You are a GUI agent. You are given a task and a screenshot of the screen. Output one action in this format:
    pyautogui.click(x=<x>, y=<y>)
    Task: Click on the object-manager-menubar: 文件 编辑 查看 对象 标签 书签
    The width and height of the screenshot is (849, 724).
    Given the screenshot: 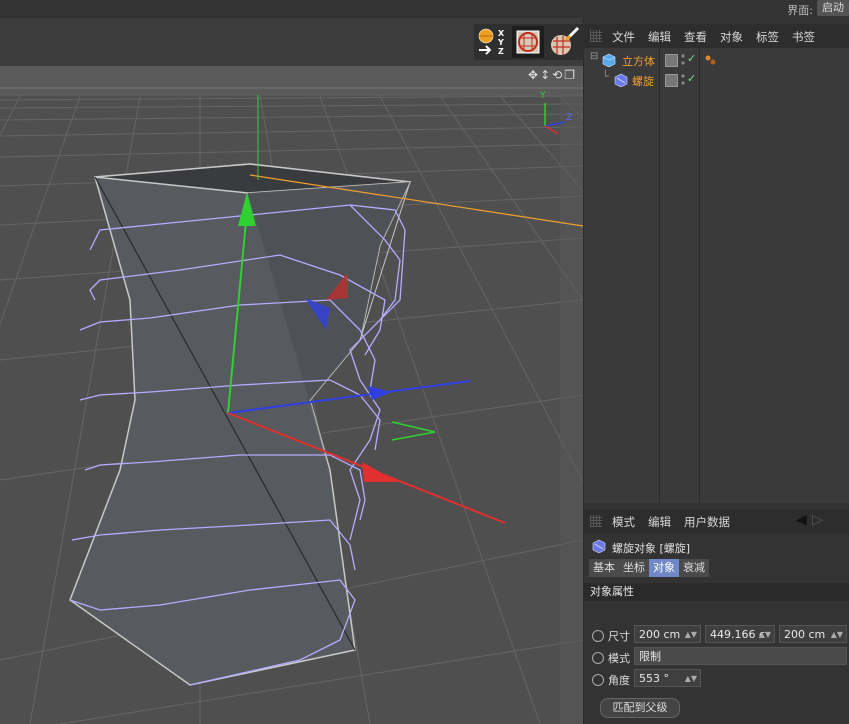 What is the action you would take?
    pyautogui.click(x=716, y=36)
    